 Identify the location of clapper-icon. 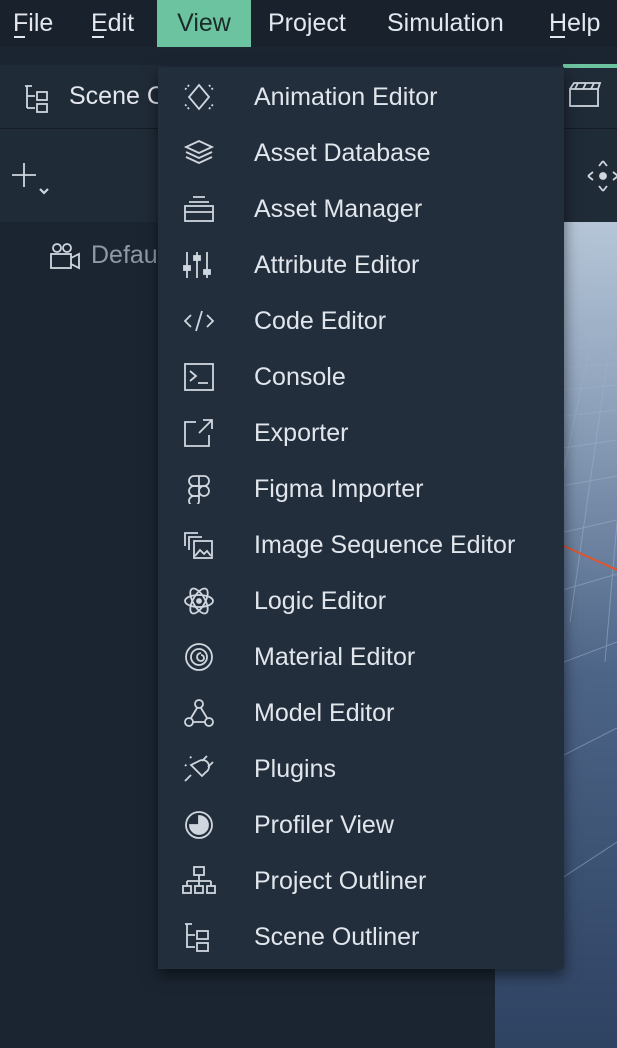
(585, 94).